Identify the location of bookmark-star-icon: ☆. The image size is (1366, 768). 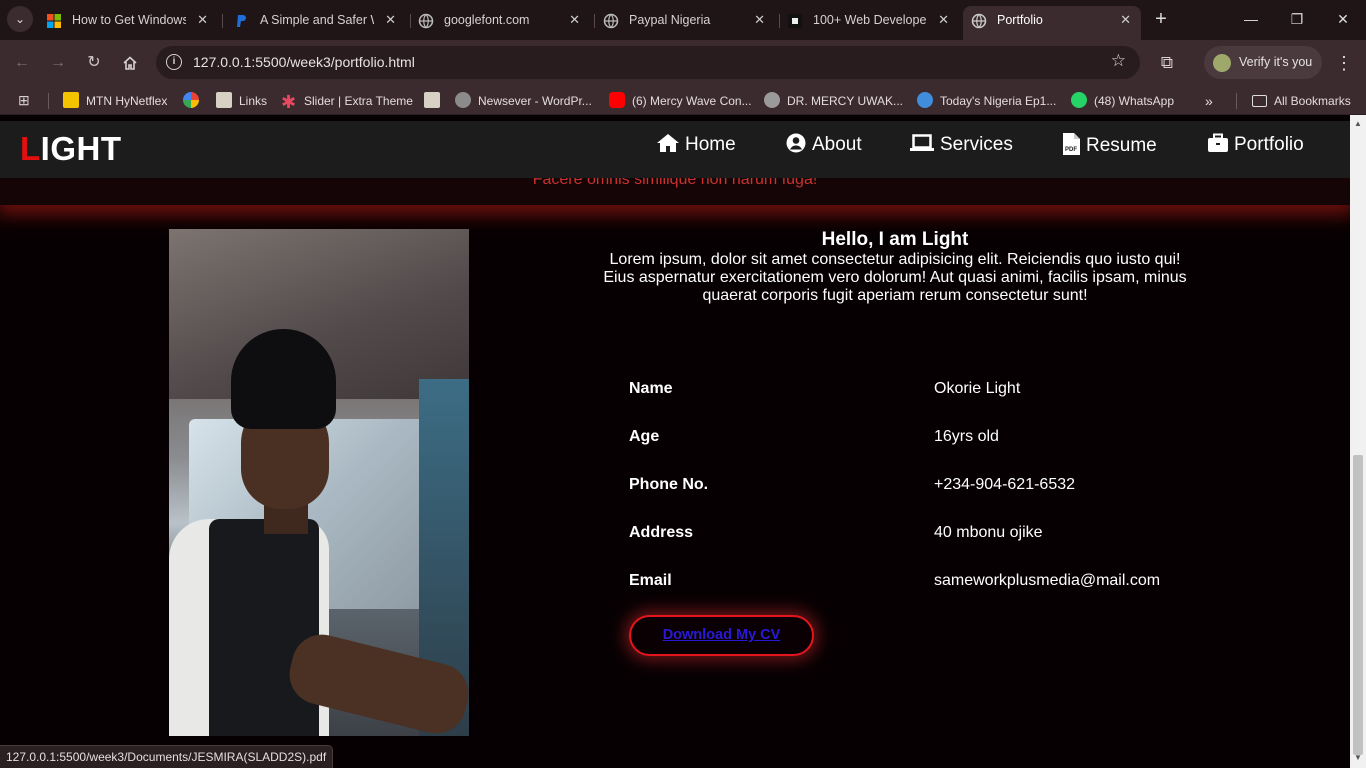
(1118, 61).